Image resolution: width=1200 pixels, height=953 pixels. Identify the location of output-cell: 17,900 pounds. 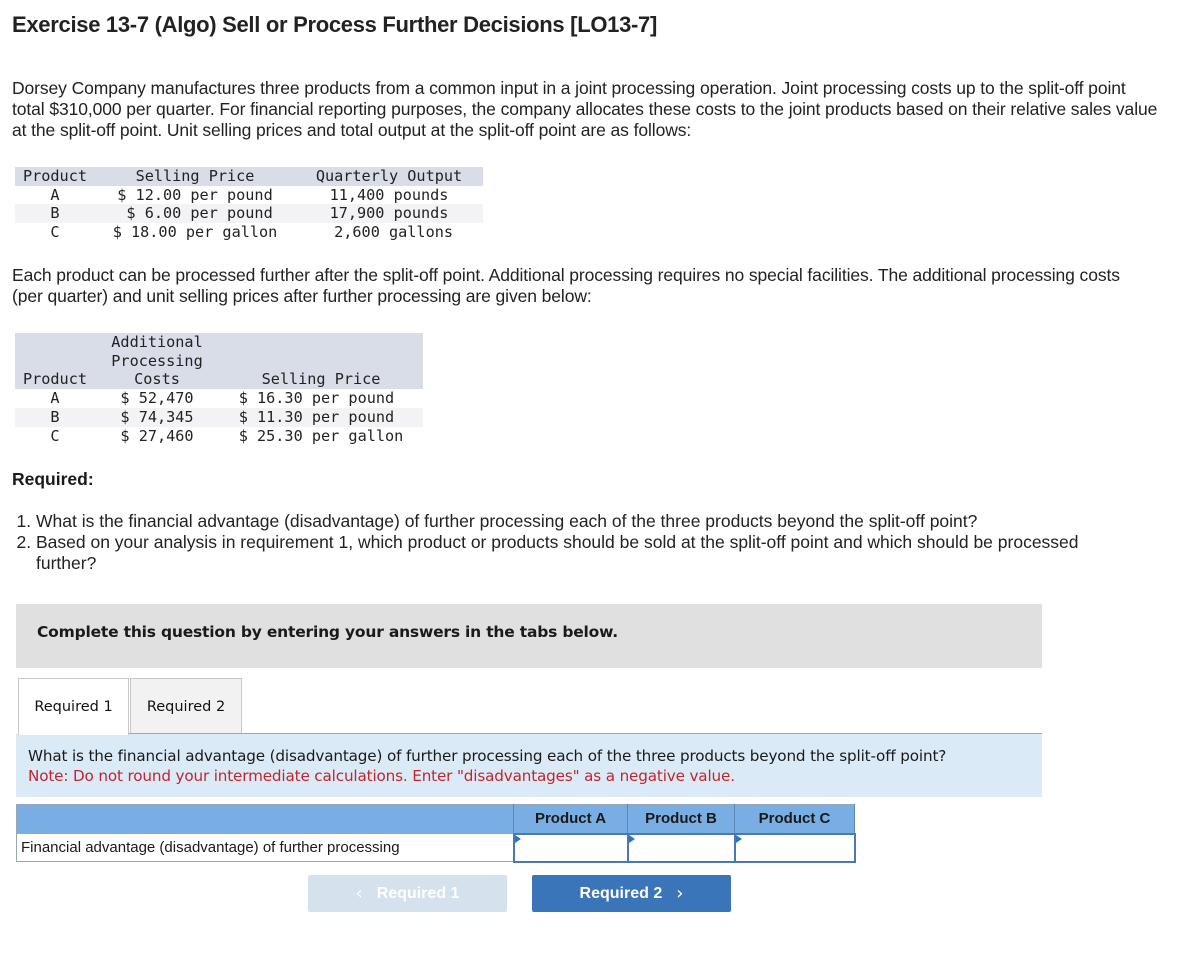
(389, 213).